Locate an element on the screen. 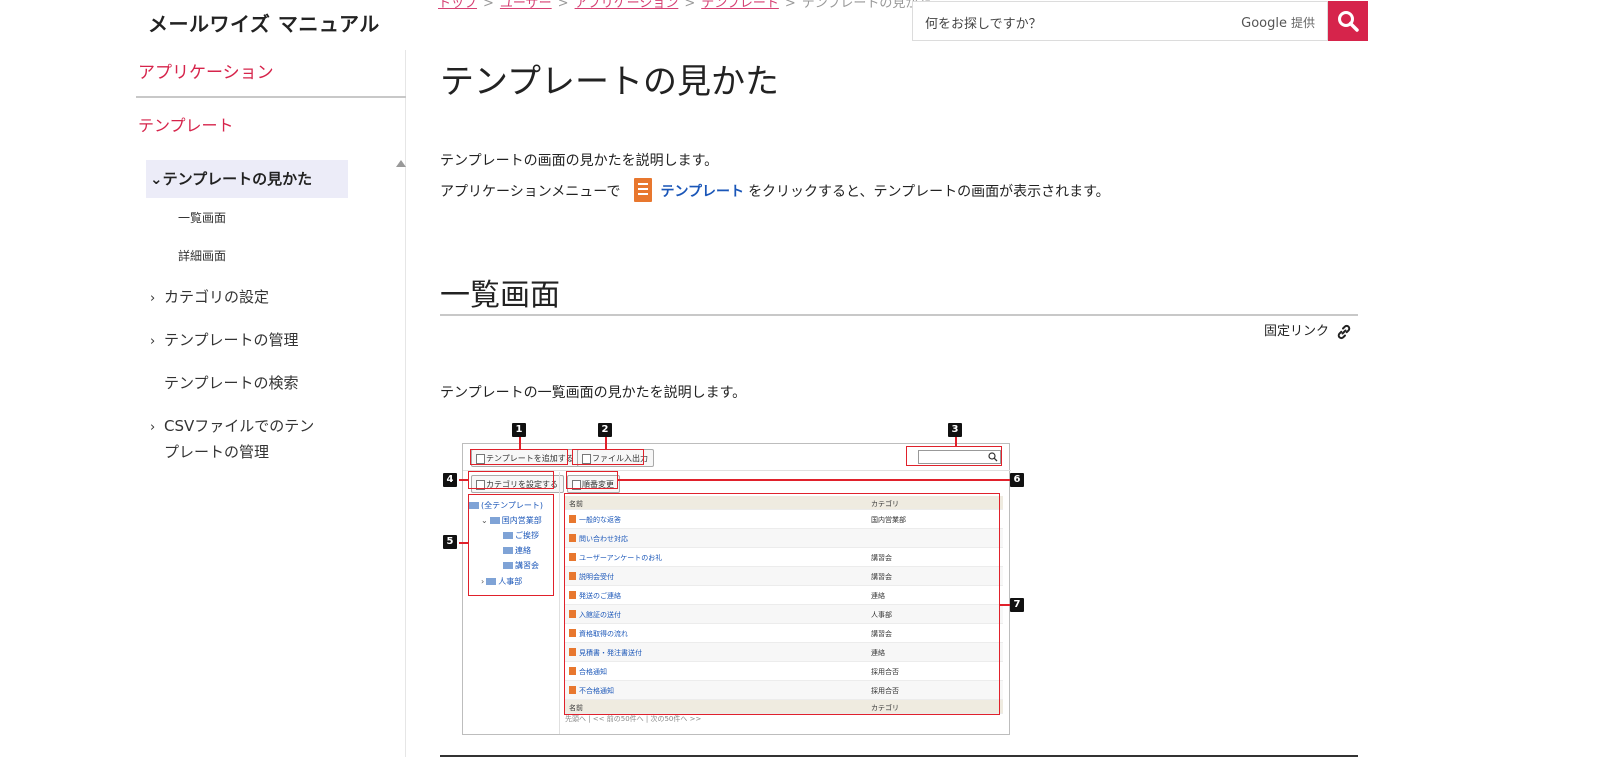  search-icon is located at coordinates (1348, 21).